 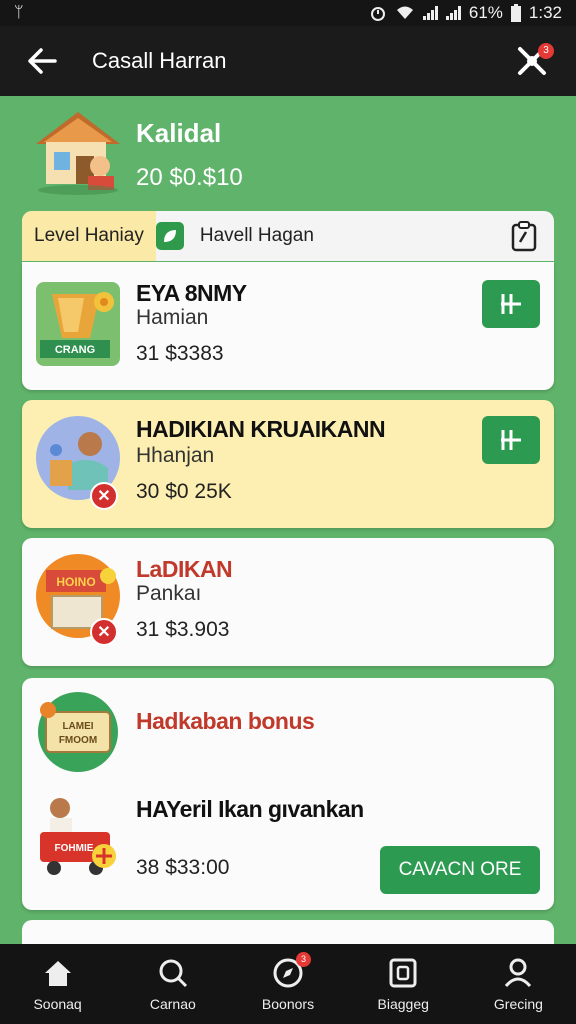 I want to click on card-subtitle: Hhanjan, so click(x=175, y=455).